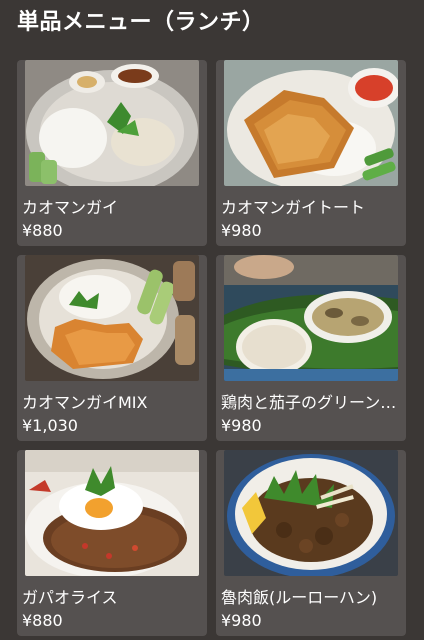  Describe the element at coordinates (112, 513) in the screenshot. I see `gapao-rice-photo` at that location.